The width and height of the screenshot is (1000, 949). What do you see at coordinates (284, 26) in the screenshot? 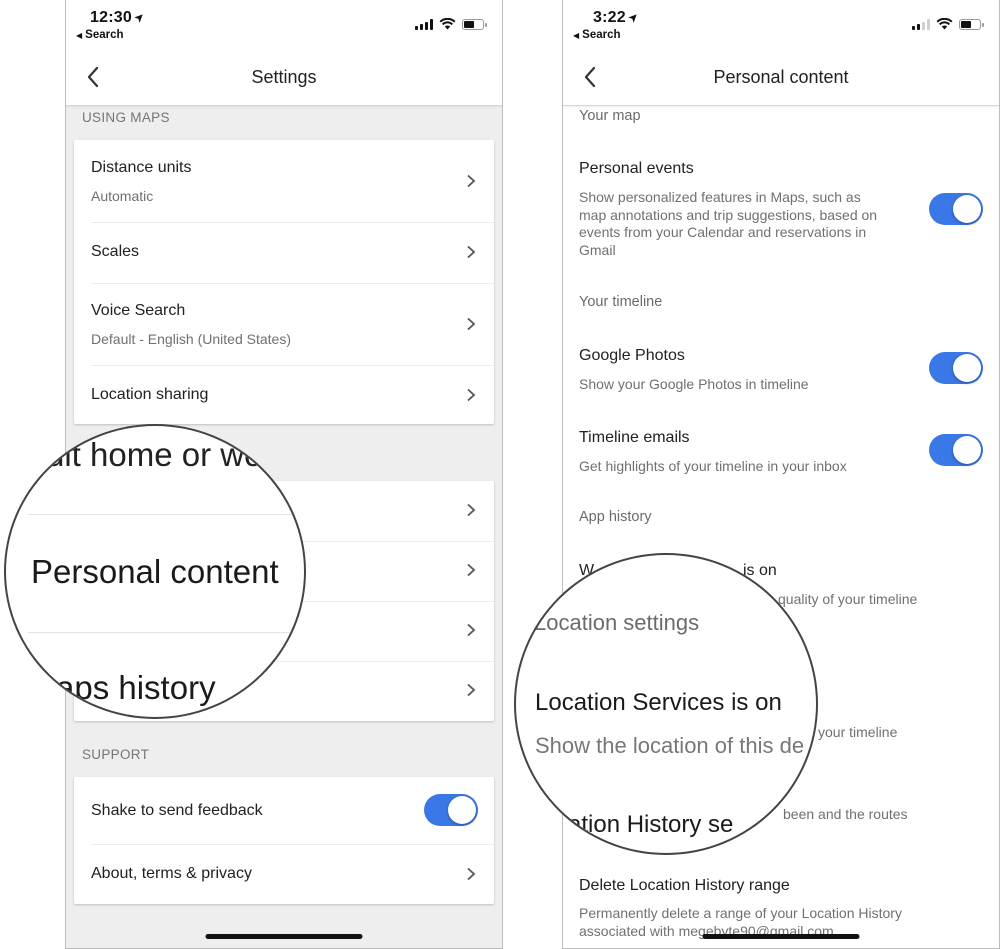
I see `status-bar: 12:30➤ ◀ Search` at bounding box center [284, 26].